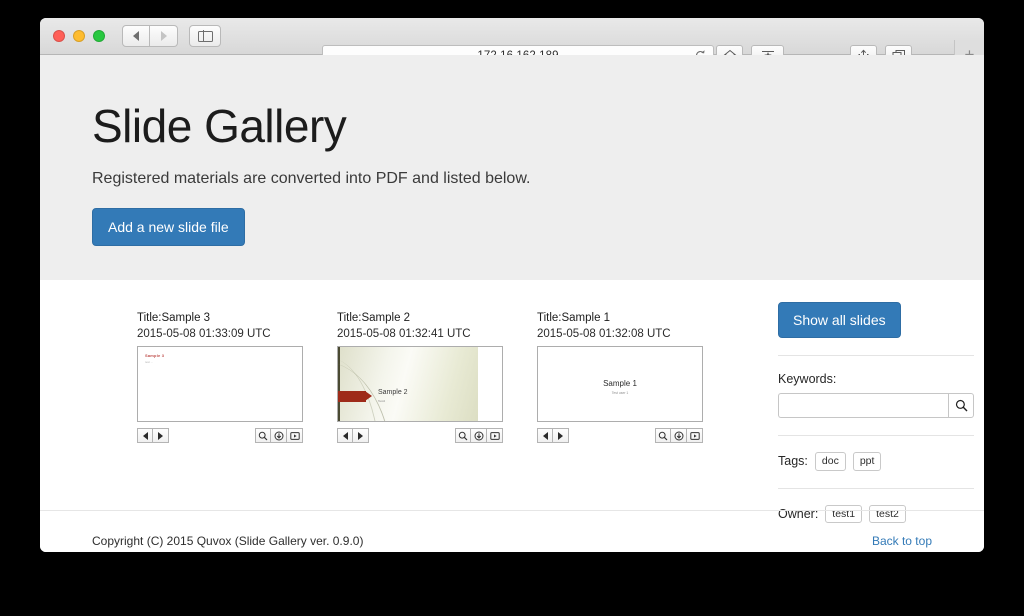  What do you see at coordinates (604, 333) in the screenshot?
I see `slide-card-date: 2015-05-08 01:32:08 UTC` at bounding box center [604, 333].